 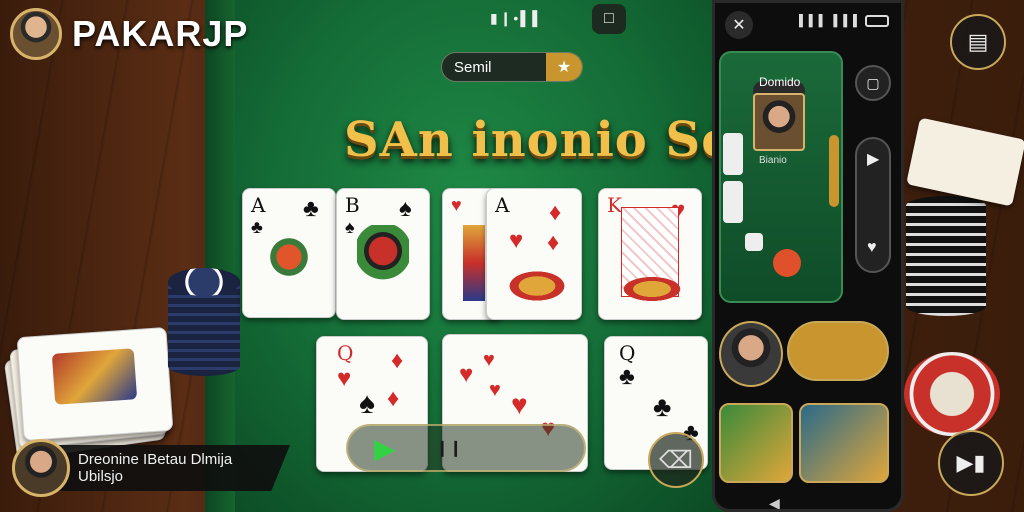 I want to click on chip-stack-right, so click(x=946, y=256).